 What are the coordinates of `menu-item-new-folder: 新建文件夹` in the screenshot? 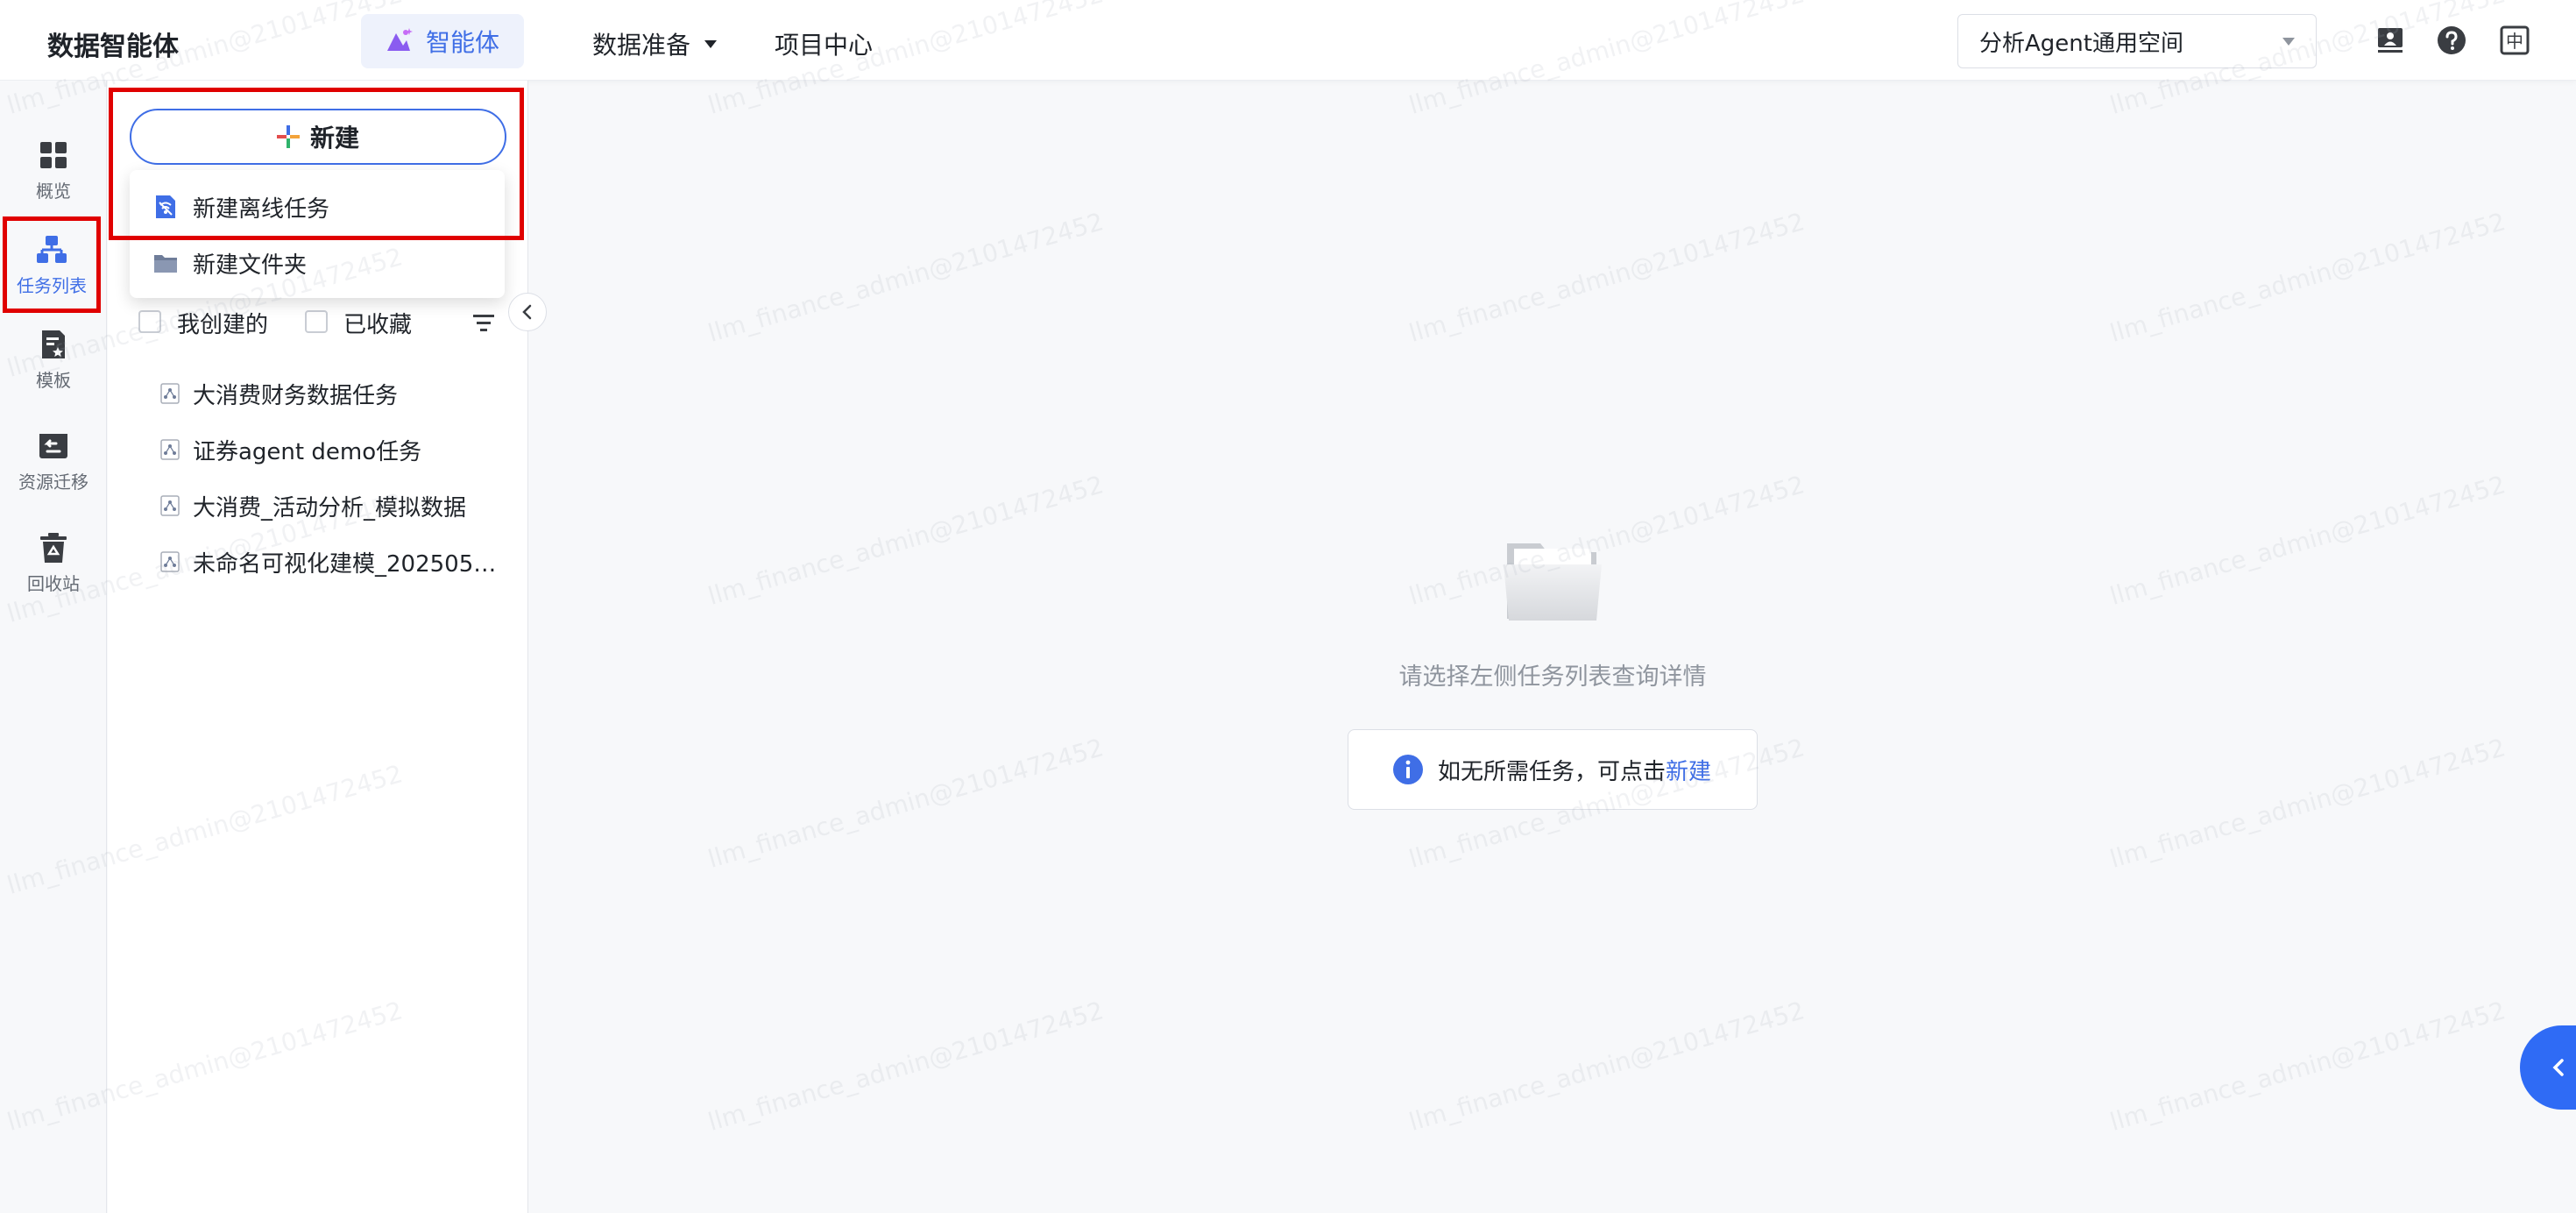 It's located at (317, 263).